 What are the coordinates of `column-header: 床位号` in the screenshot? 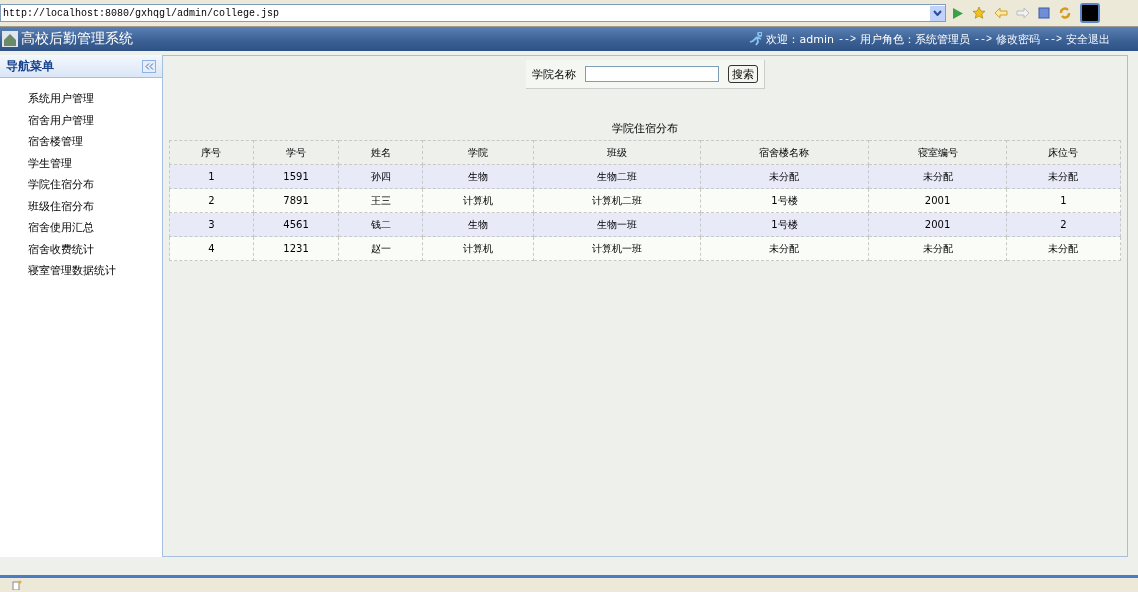 It's located at (1063, 152).